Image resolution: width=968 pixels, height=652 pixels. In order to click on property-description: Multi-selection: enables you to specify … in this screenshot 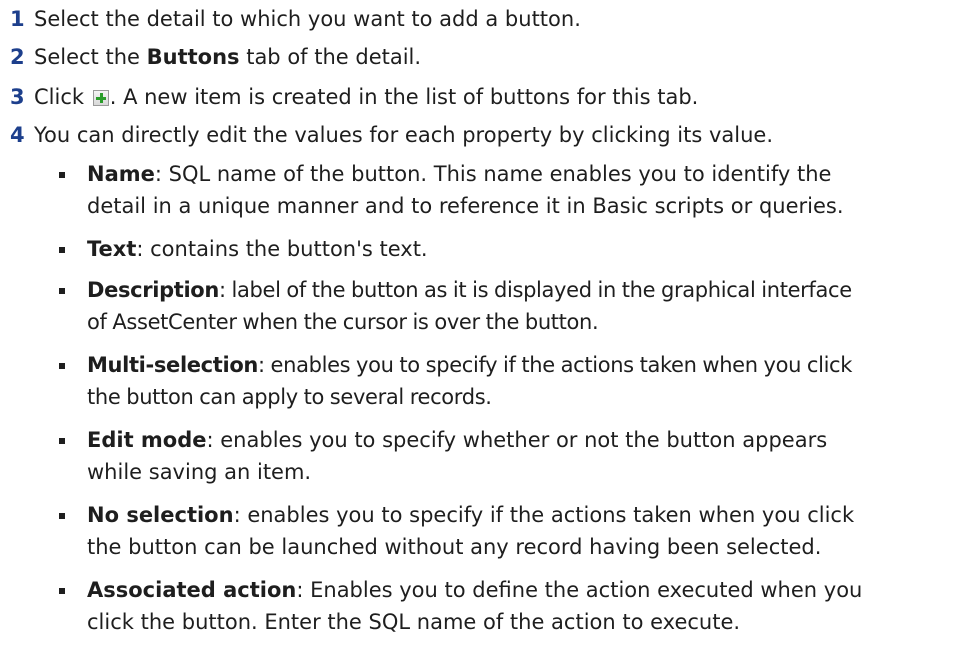, I will do `click(522, 381)`.